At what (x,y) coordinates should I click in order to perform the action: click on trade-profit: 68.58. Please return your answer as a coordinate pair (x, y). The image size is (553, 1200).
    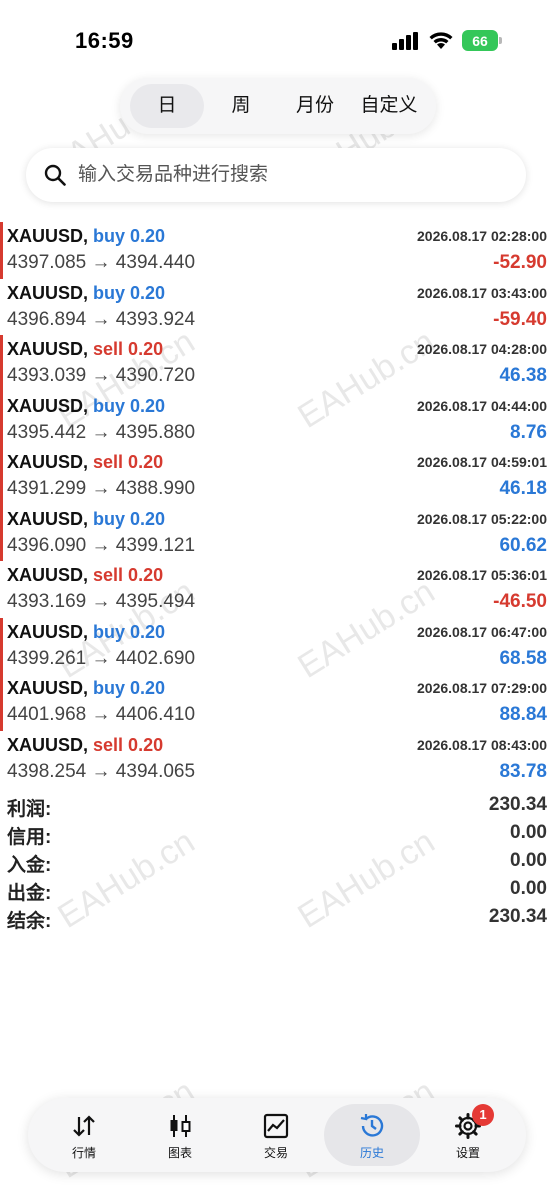
    Looking at the image, I should click on (523, 658).